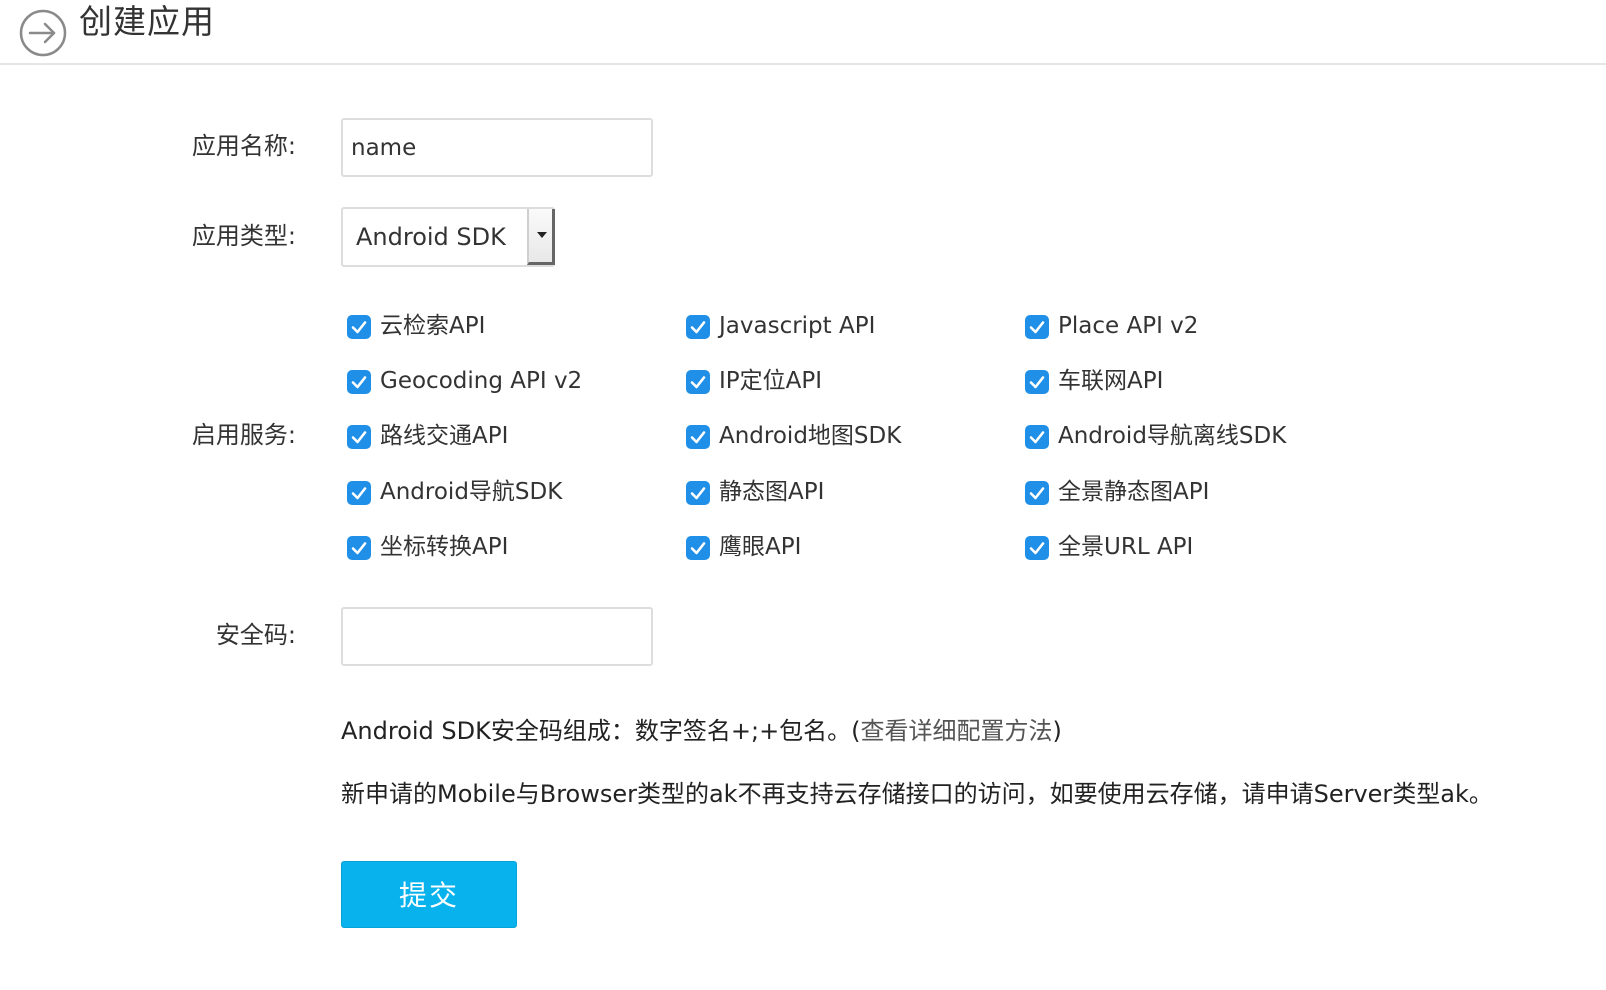 This screenshot has width=1606, height=990. Describe the element at coordinates (771, 381) in the screenshot. I see `service-checkbox-label: IP定位API` at that location.